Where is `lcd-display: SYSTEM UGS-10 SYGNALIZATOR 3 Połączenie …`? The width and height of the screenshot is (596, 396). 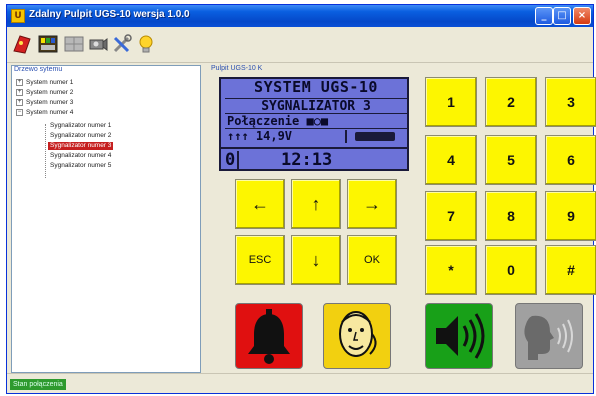
lcd-display: SYSTEM UGS-10 SYGNALIZATOR 3 Połączenie … is located at coordinates (314, 124).